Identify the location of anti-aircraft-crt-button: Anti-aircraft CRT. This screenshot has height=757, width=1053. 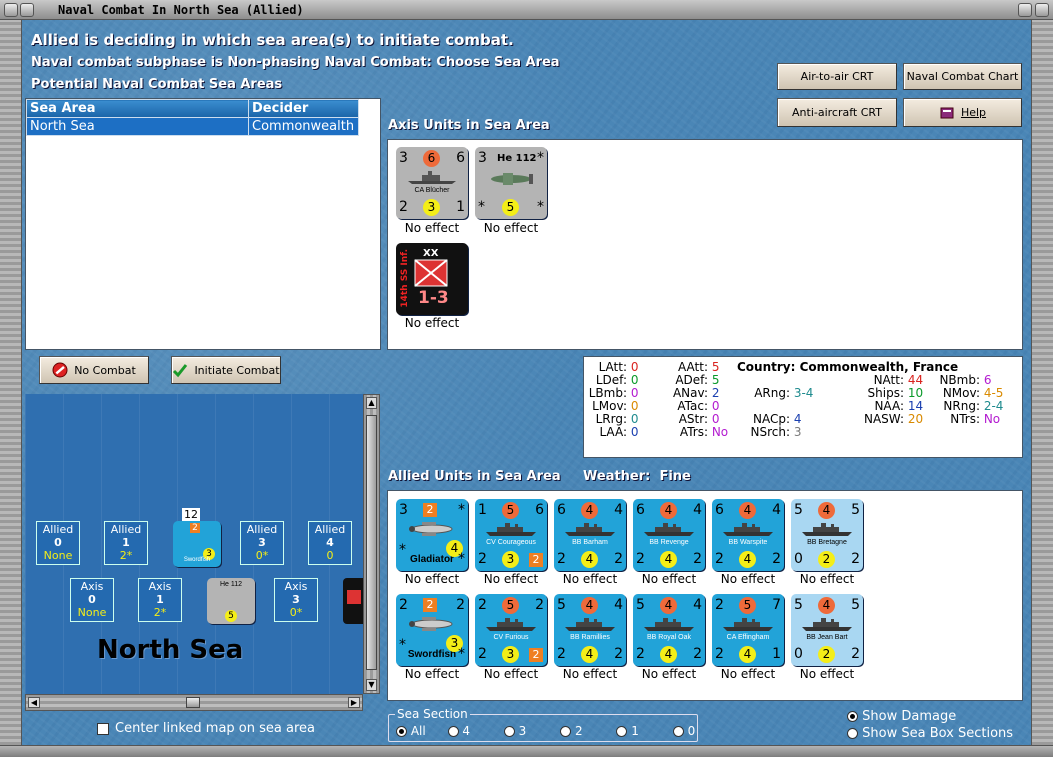
(837, 112).